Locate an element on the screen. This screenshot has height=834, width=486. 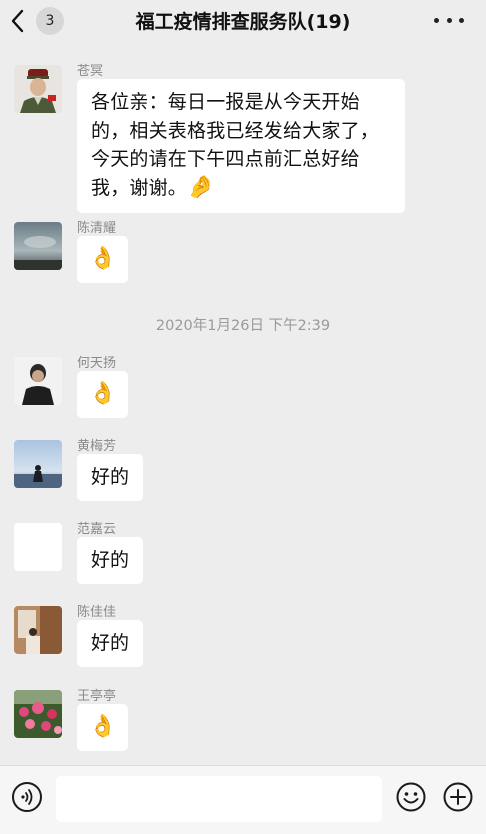
chat-header: 3 福工疫情排查服务队(19) is located at coordinates (243, 21).